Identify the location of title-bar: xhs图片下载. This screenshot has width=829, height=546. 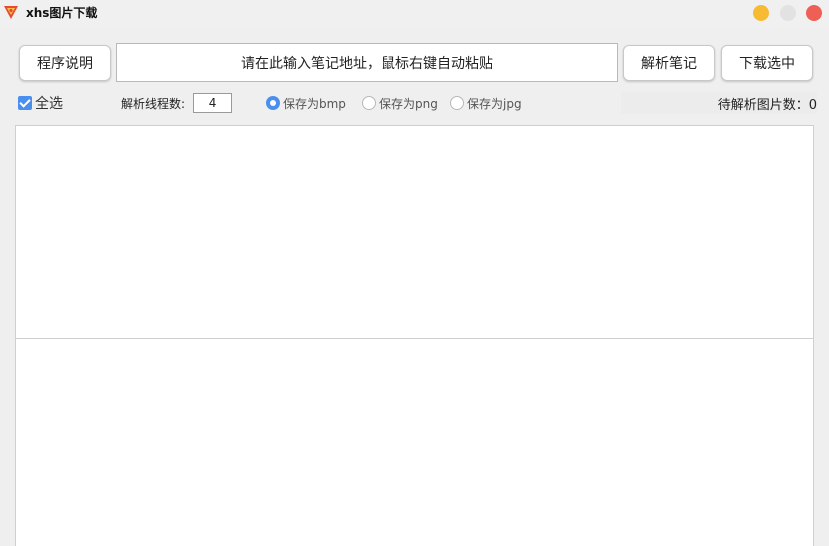
(414, 13).